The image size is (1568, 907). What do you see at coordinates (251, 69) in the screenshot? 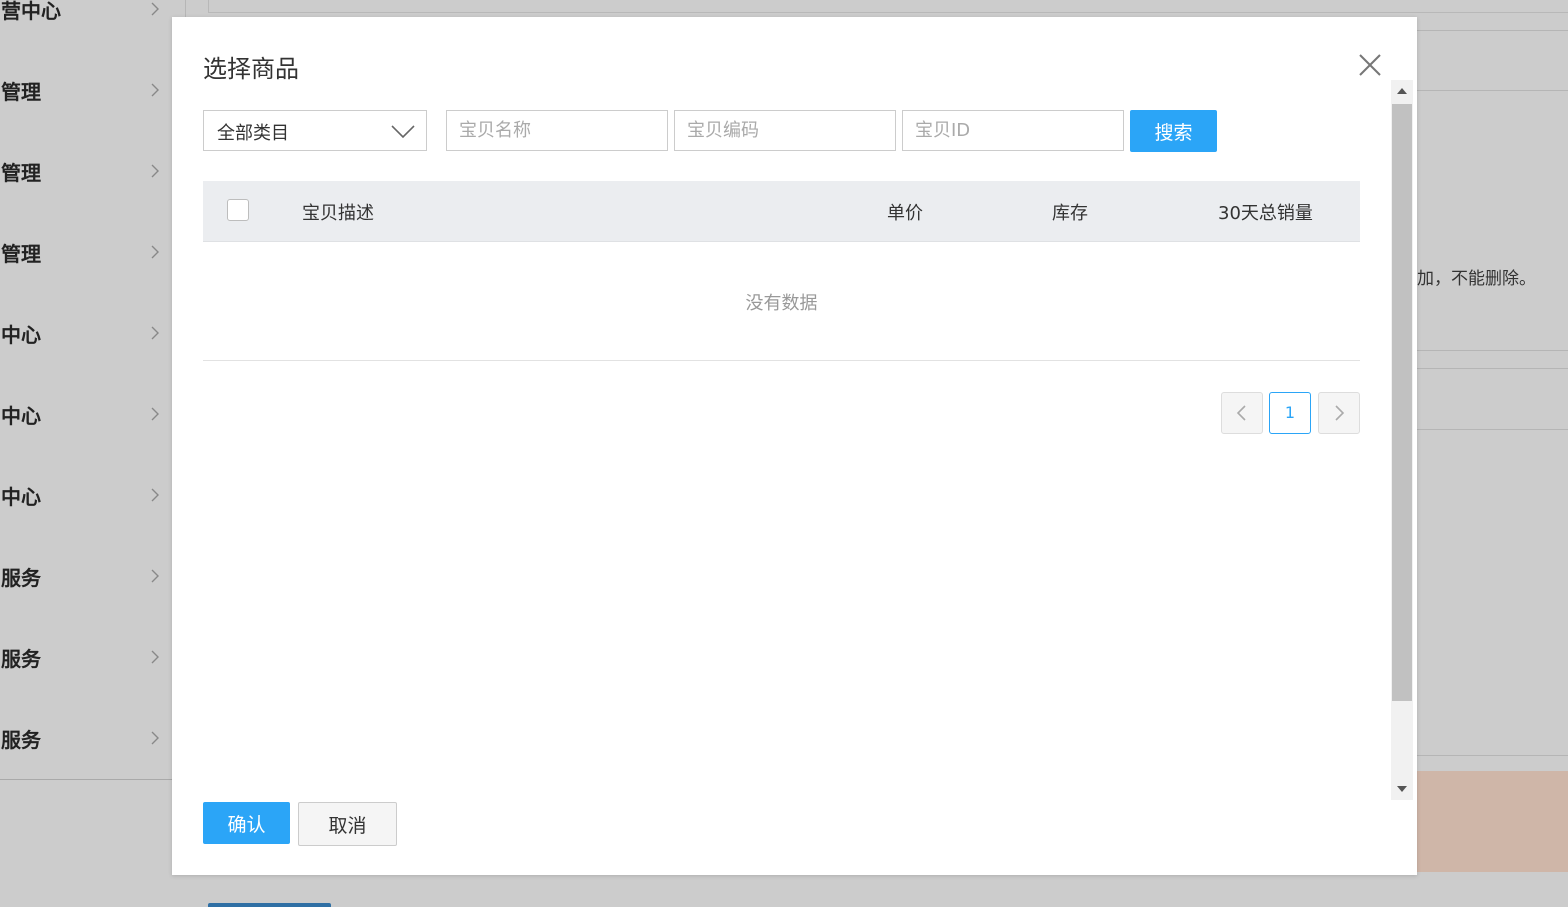
I see `dialog-title: 选择商品` at bounding box center [251, 69].